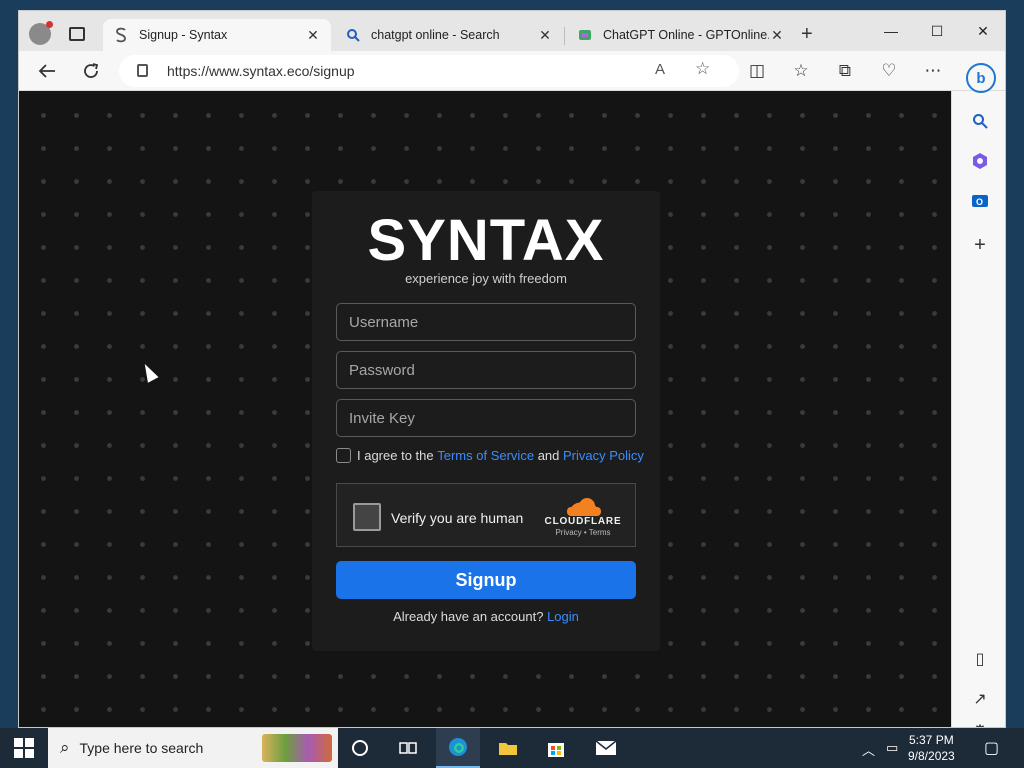  I want to click on captcha-label: Verify you are human, so click(457, 518).